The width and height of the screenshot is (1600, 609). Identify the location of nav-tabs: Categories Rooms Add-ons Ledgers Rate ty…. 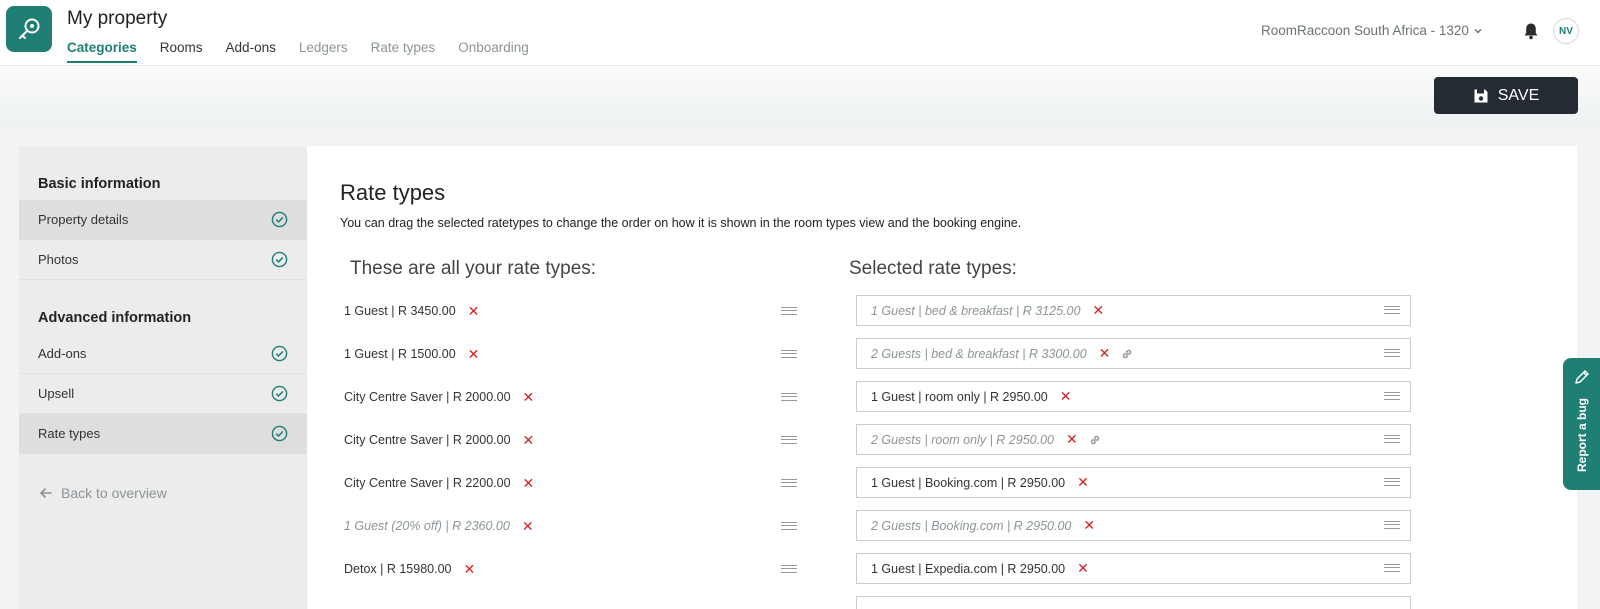
(309, 51).